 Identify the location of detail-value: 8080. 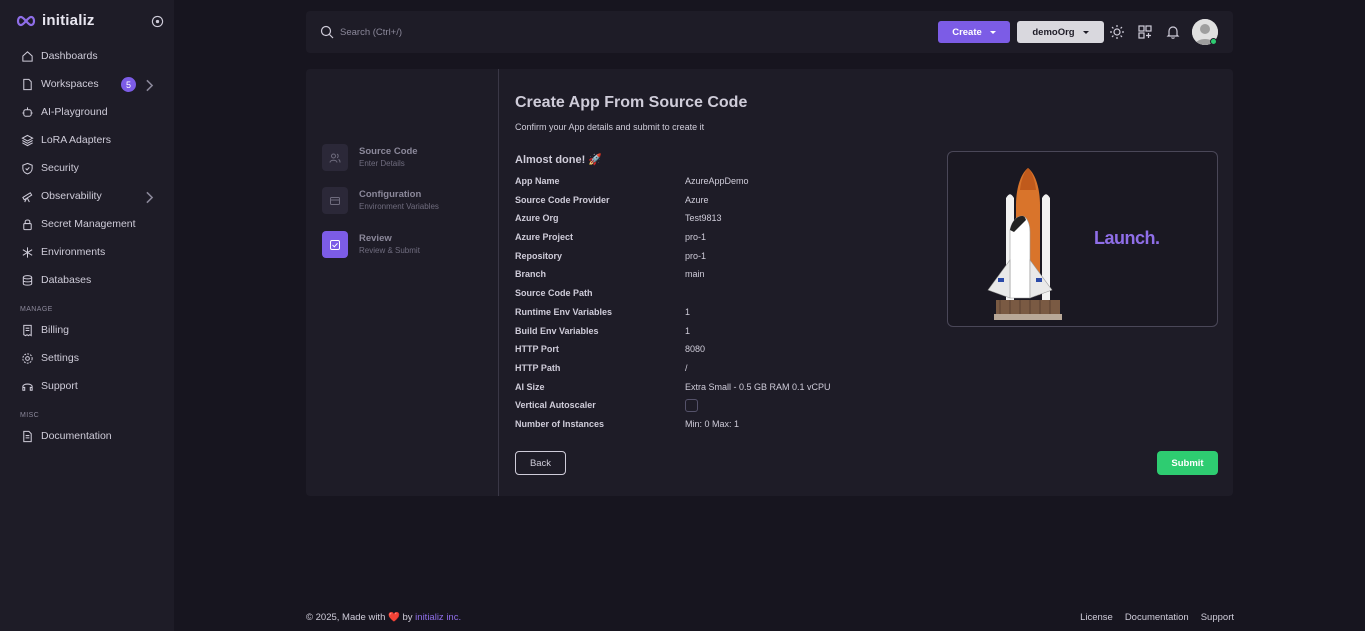
(695, 349).